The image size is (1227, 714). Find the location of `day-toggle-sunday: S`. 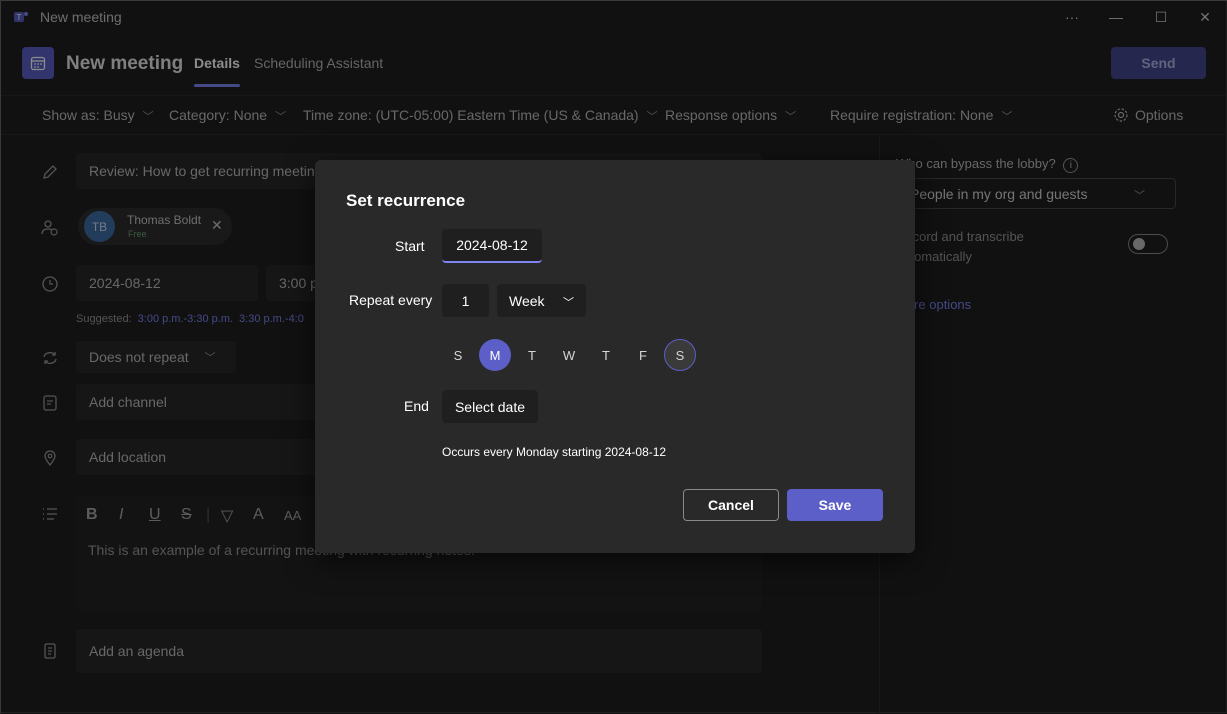

day-toggle-sunday: S is located at coordinates (458, 355).